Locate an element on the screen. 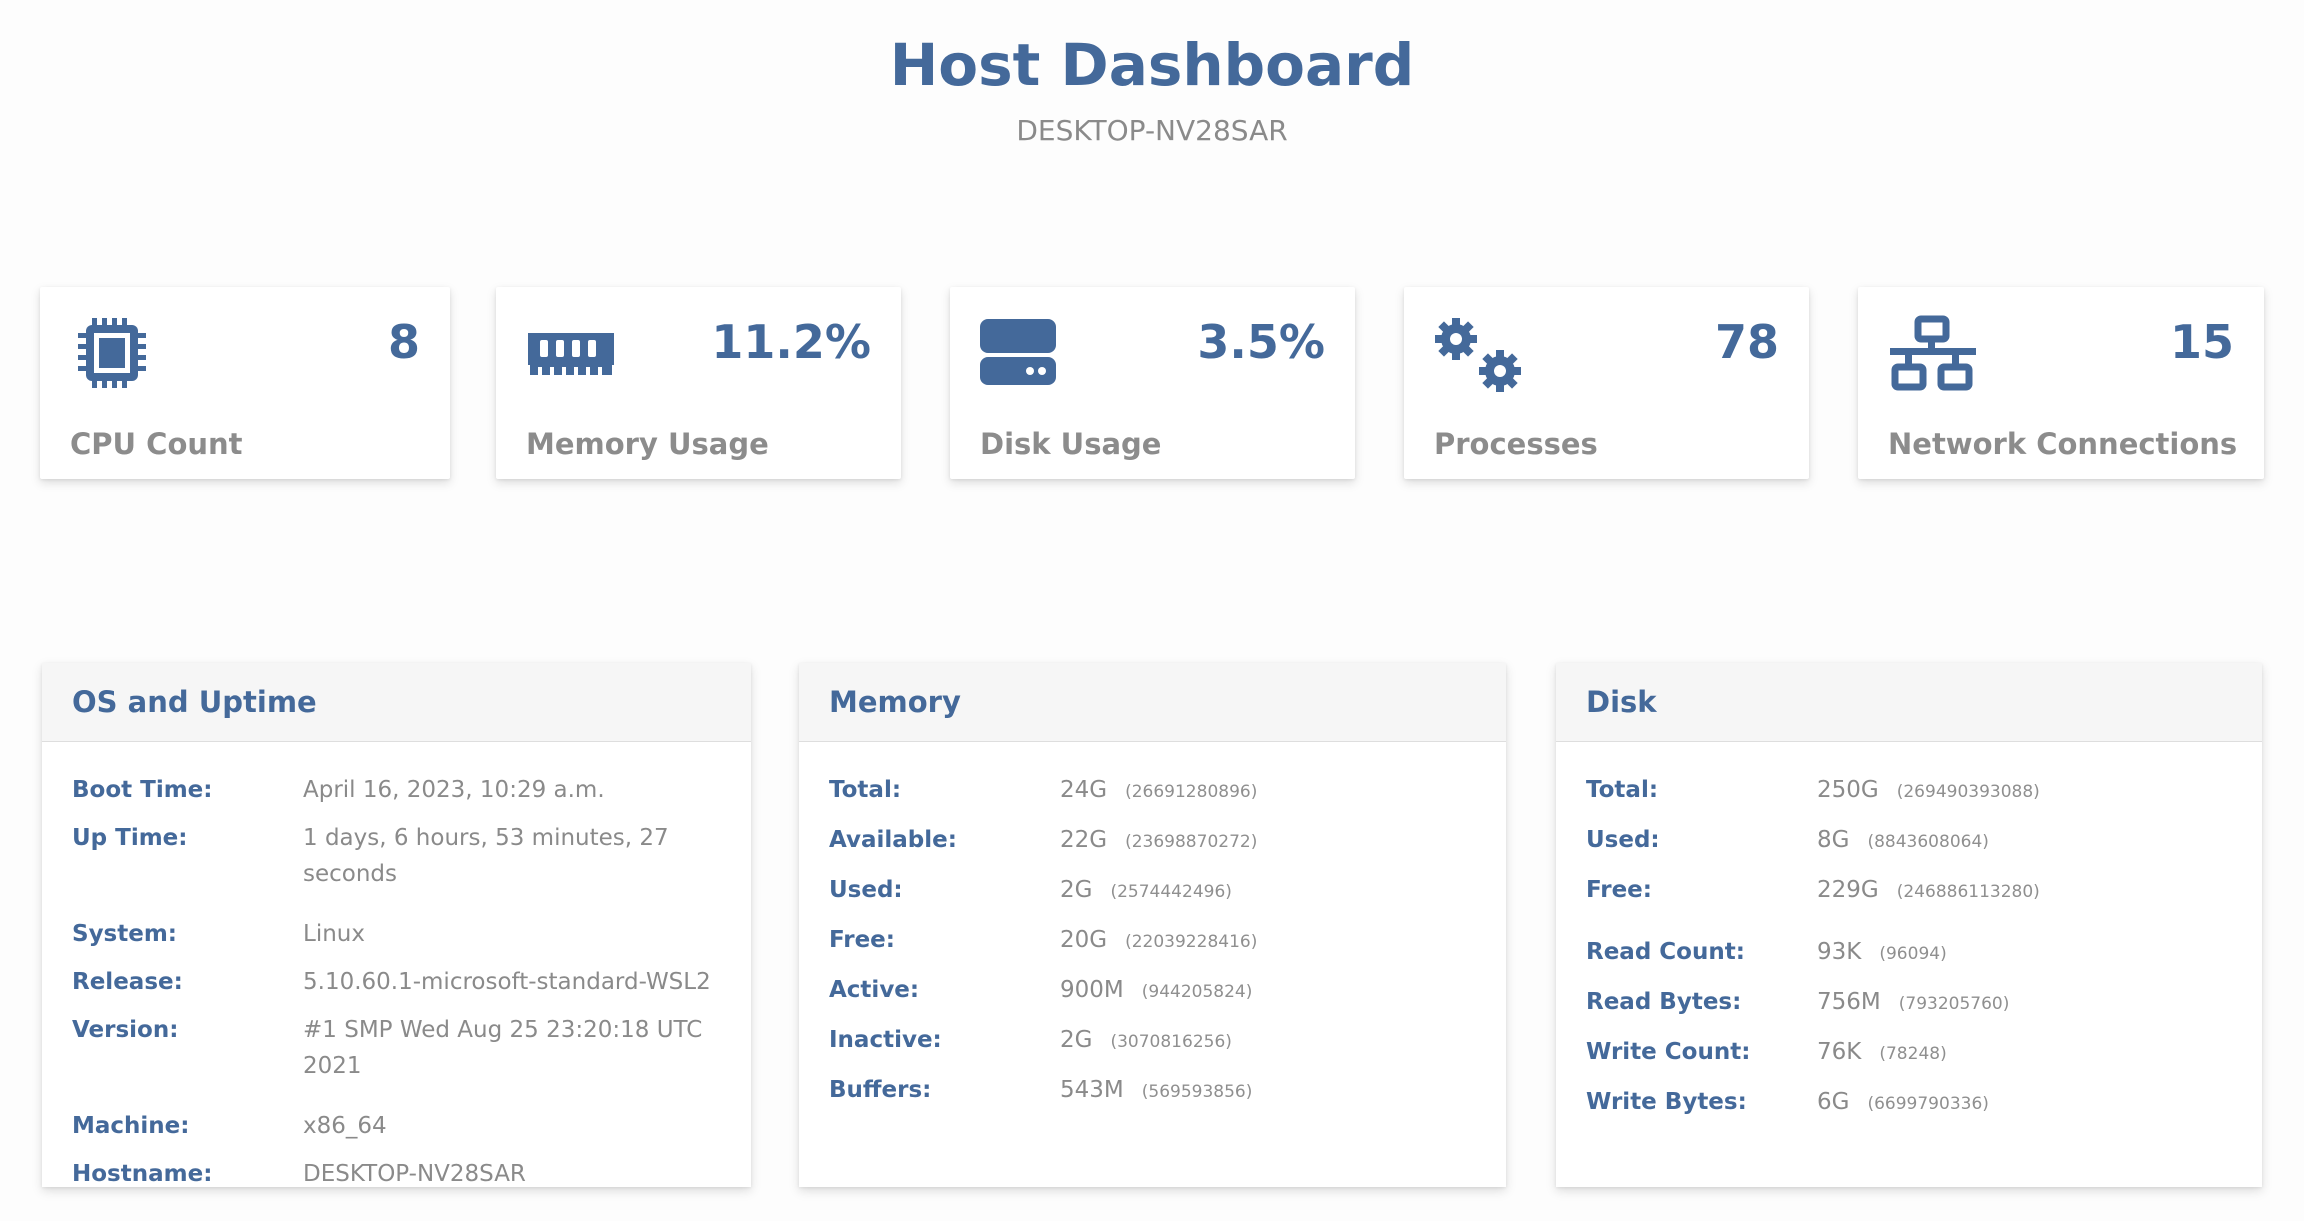  network-connections-value: 15 is located at coordinates (2201, 342).